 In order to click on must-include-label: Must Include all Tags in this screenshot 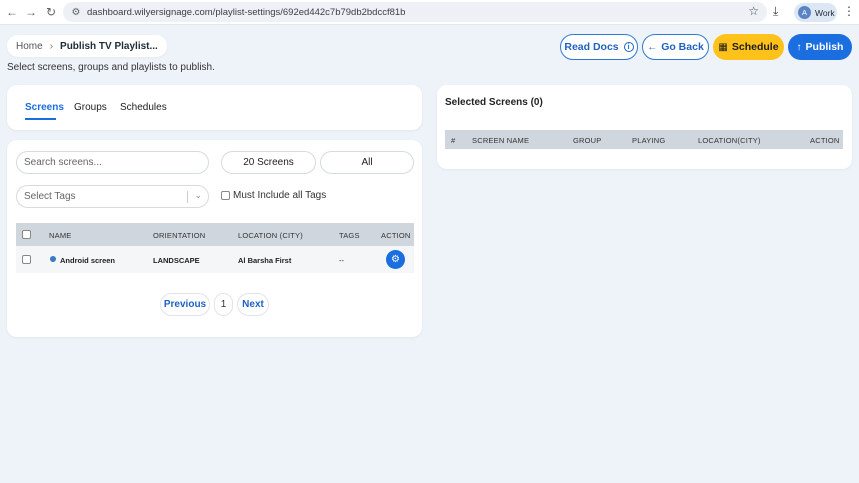, I will do `click(280, 195)`.